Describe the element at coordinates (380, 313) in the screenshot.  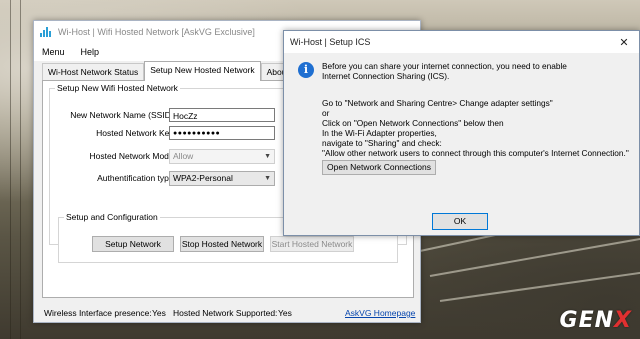
I see `askvg-homepage-link: AskVG Homepage` at that location.